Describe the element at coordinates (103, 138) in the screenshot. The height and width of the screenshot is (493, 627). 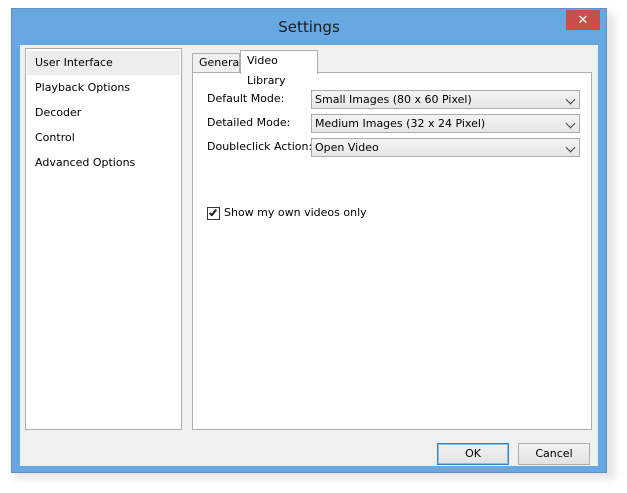
I see `sidebar-item-control: Control` at that location.